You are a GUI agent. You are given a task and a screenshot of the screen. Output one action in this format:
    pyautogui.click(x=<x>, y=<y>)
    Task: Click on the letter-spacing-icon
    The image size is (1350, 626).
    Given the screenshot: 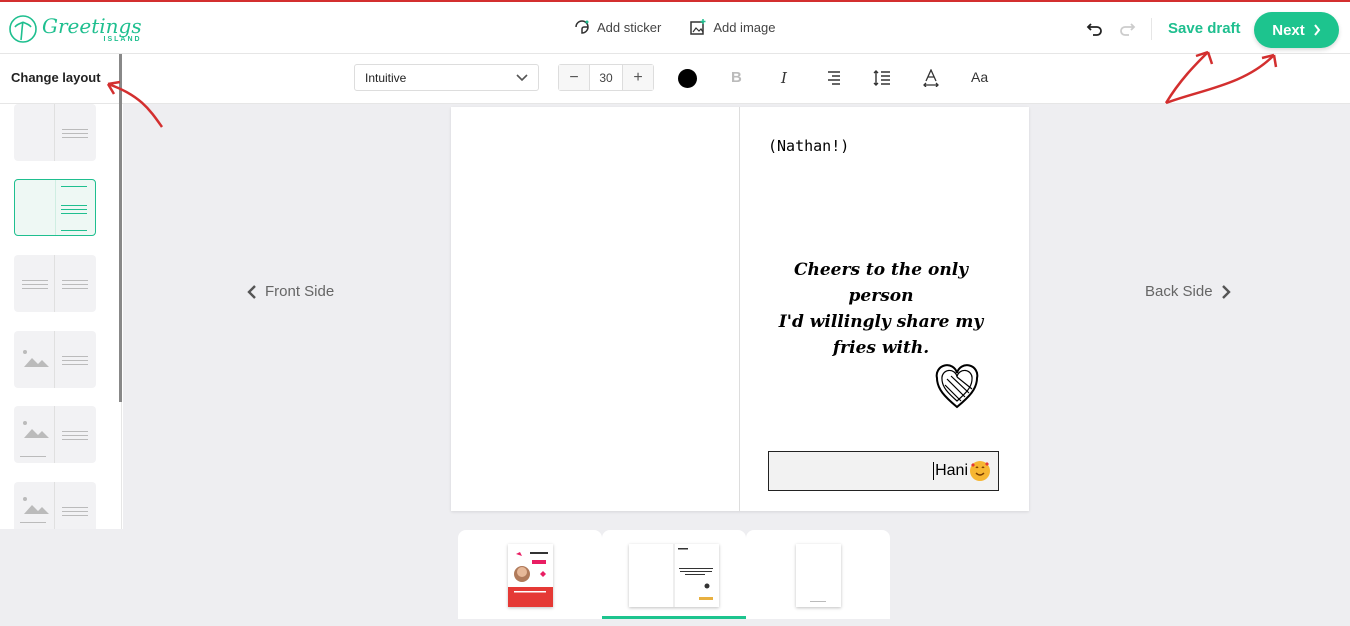 What is the action you would take?
    pyautogui.click(x=931, y=78)
    